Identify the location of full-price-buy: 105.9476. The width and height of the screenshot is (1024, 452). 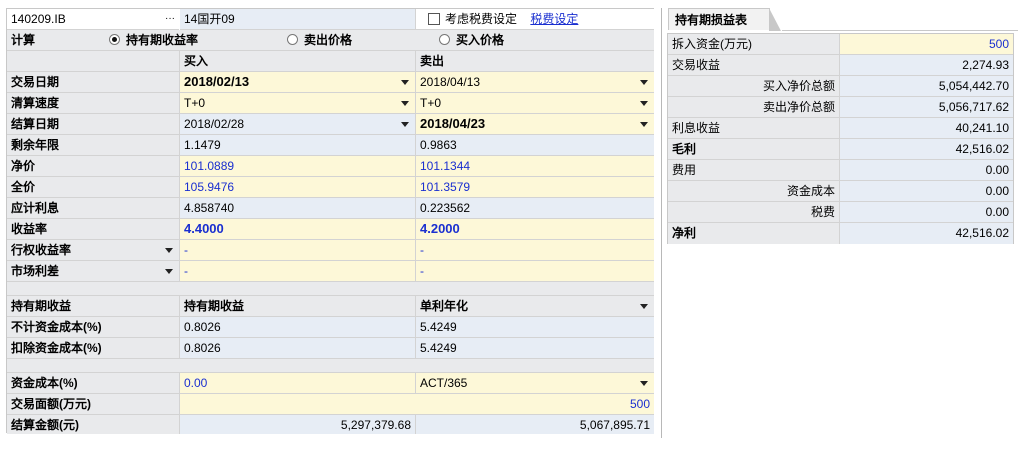
(298, 187).